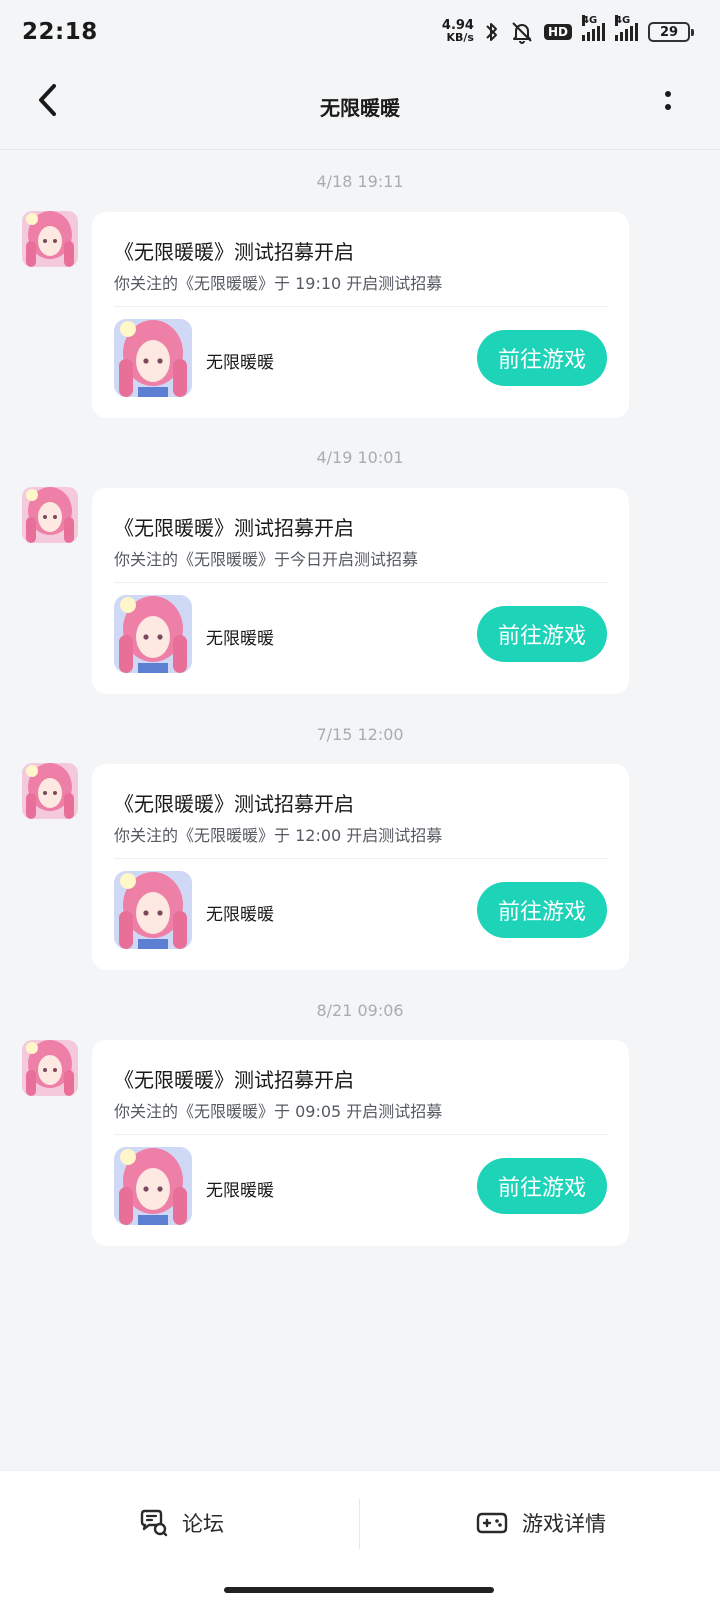 The image size is (720, 1601). What do you see at coordinates (360, 32) in the screenshot?
I see `status-bar: 22:18 4.94 KB/s HD 4G 4G 29` at bounding box center [360, 32].